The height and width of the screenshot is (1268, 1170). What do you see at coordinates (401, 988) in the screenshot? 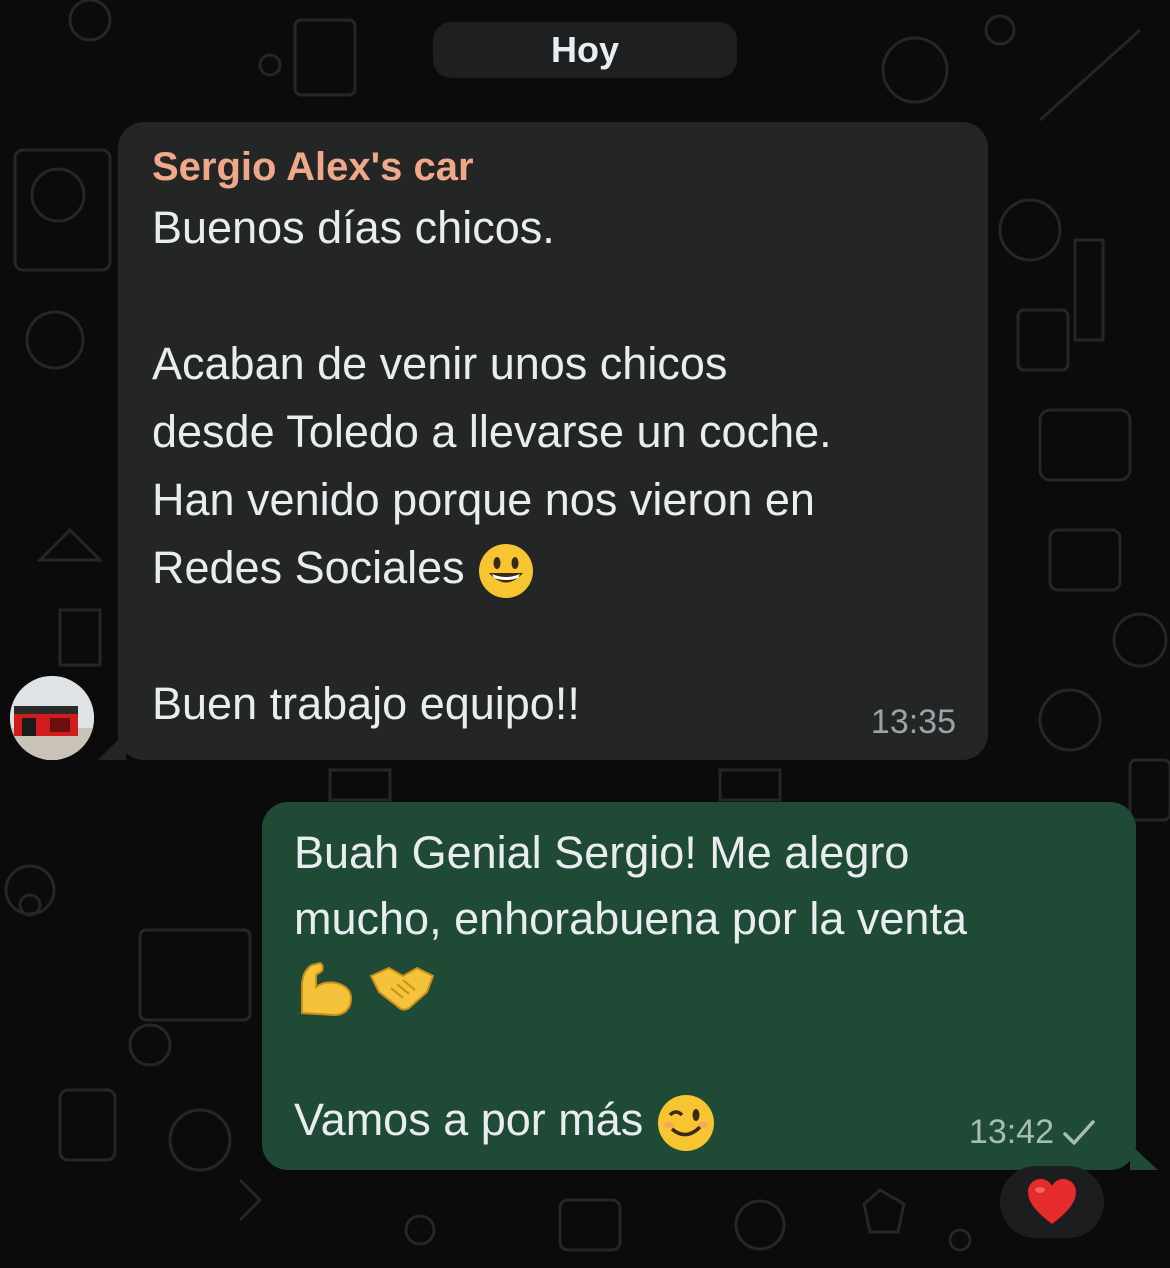
I see `handshake-icon` at bounding box center [401, 988].